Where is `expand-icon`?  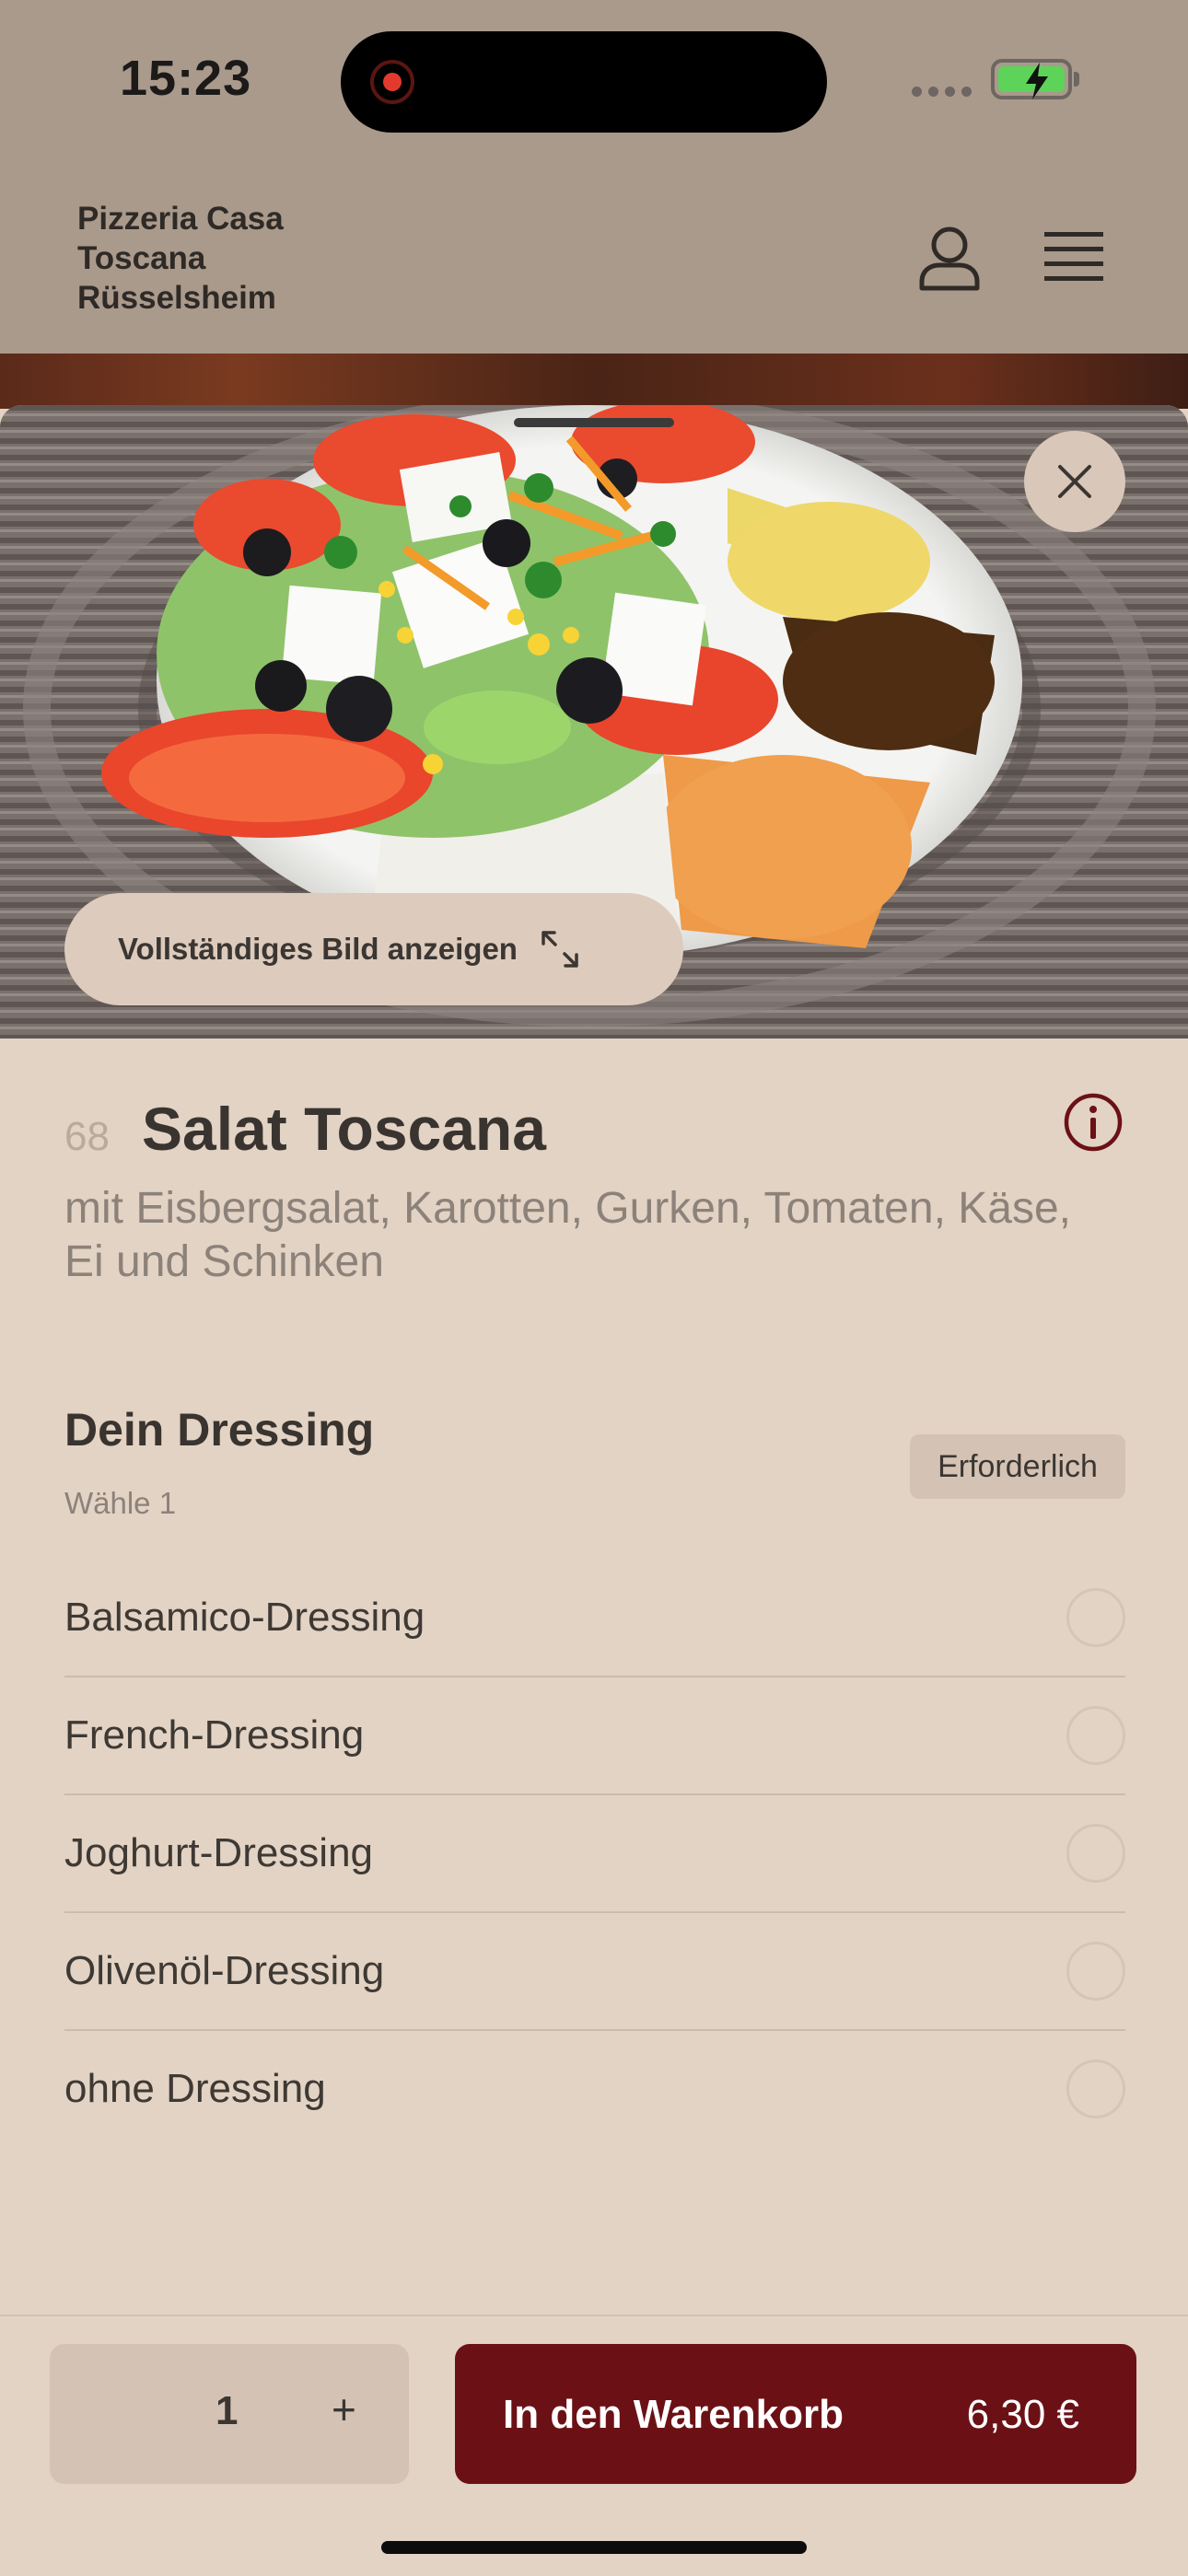
expand-icon is located at coordinates (560, 949).